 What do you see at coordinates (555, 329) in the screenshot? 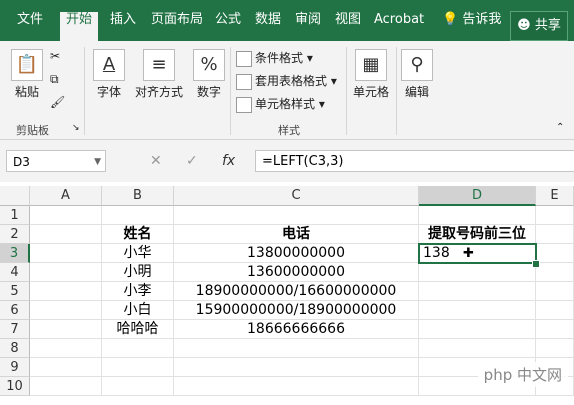
I see `cell-e7` at bounding box center [555, 329].